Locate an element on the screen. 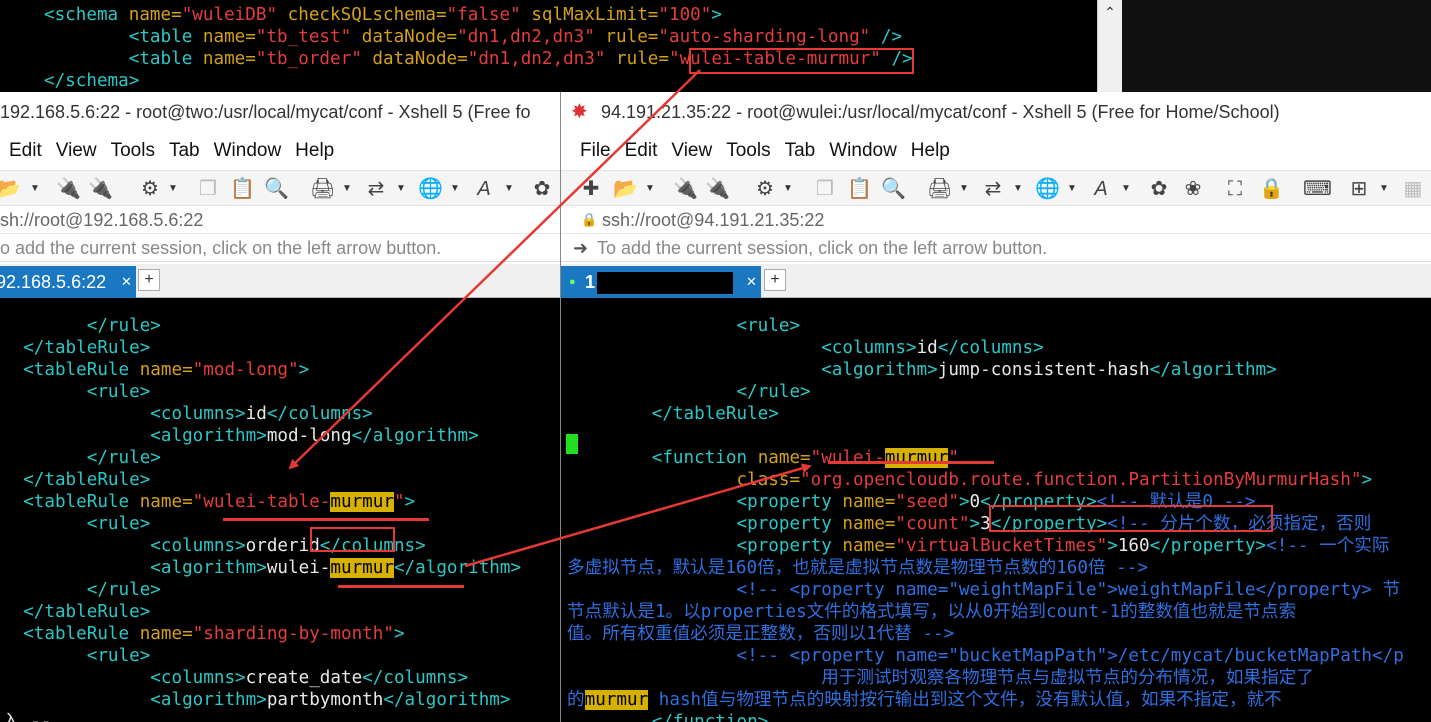  fullscreen-icon: ⛶ is located at coordinates (1235, 189).